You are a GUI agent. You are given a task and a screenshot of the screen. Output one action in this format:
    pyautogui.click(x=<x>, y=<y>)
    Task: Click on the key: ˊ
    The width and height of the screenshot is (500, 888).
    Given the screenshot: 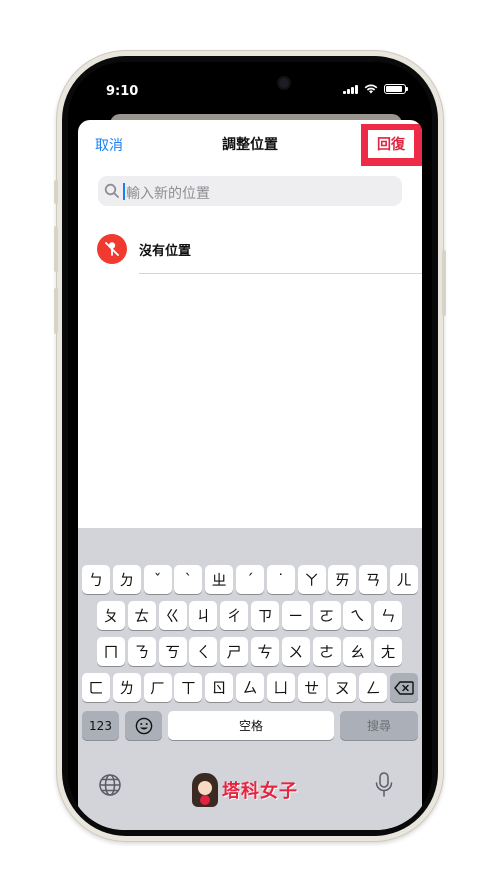 What is the action you would take?
    pyautogui.click(x=250, y=579)
    